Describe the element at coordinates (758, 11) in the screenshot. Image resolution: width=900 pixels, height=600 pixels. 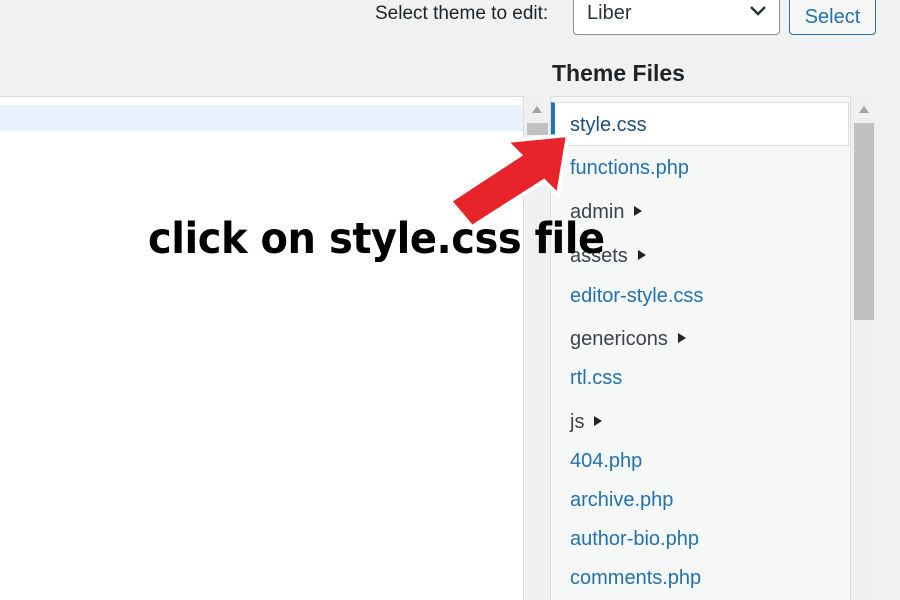
I see `chevron-down-icon` at that location.